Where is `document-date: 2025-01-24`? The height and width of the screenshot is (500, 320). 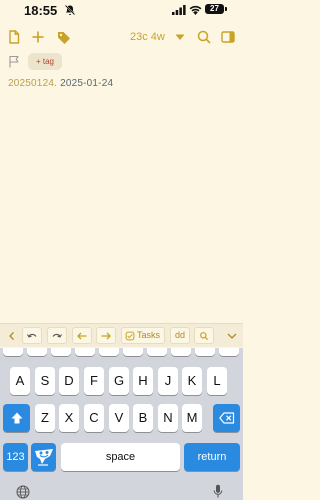
document-date: 2025-01-24 is located at coordinates (87, 83).